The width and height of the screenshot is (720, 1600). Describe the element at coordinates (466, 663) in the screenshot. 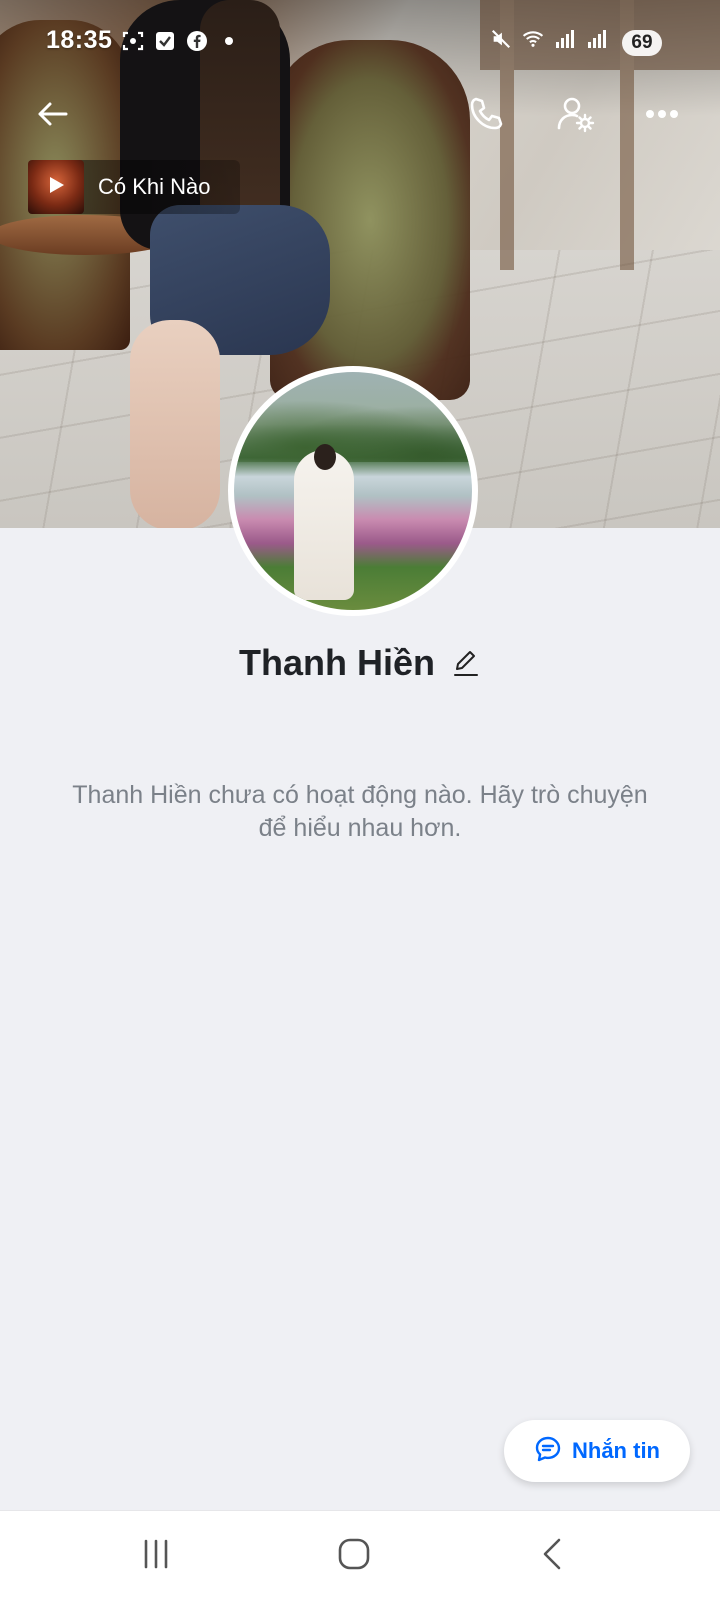

I see `pencil-icon` at that location.